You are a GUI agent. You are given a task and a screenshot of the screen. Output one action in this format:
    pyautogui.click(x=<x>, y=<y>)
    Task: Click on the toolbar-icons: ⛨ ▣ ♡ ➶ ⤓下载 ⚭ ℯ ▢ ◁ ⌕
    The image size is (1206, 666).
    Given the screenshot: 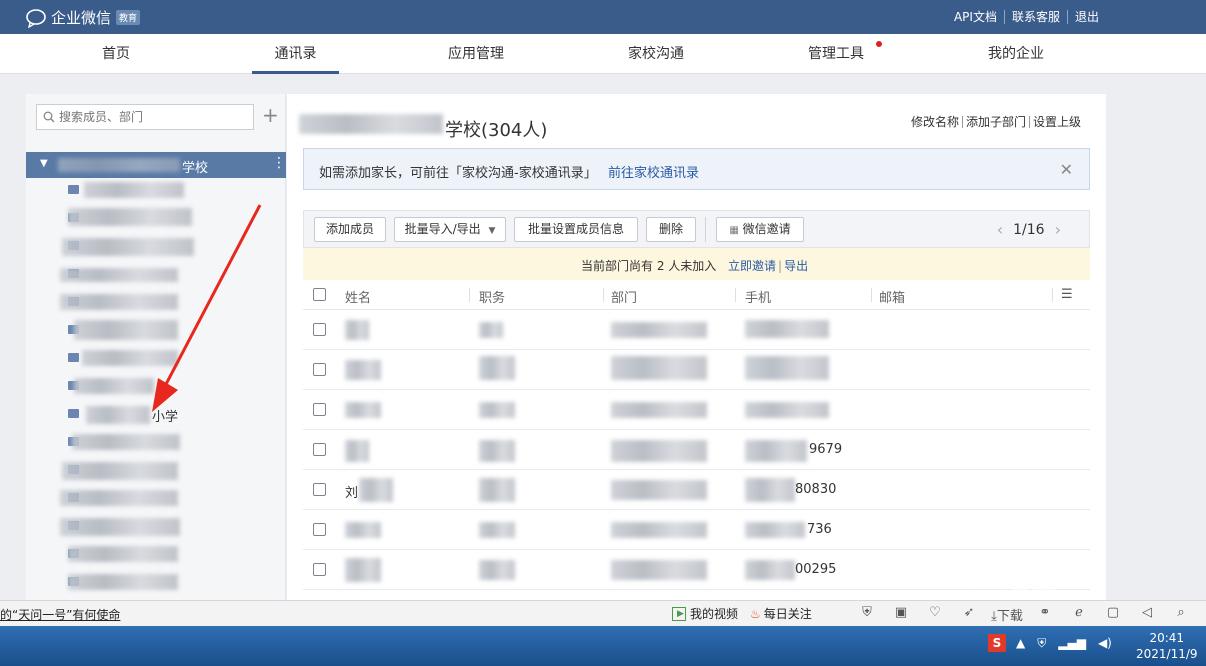 What is the action you would take?
    pyautogui.click(x=1024, y=614)
    